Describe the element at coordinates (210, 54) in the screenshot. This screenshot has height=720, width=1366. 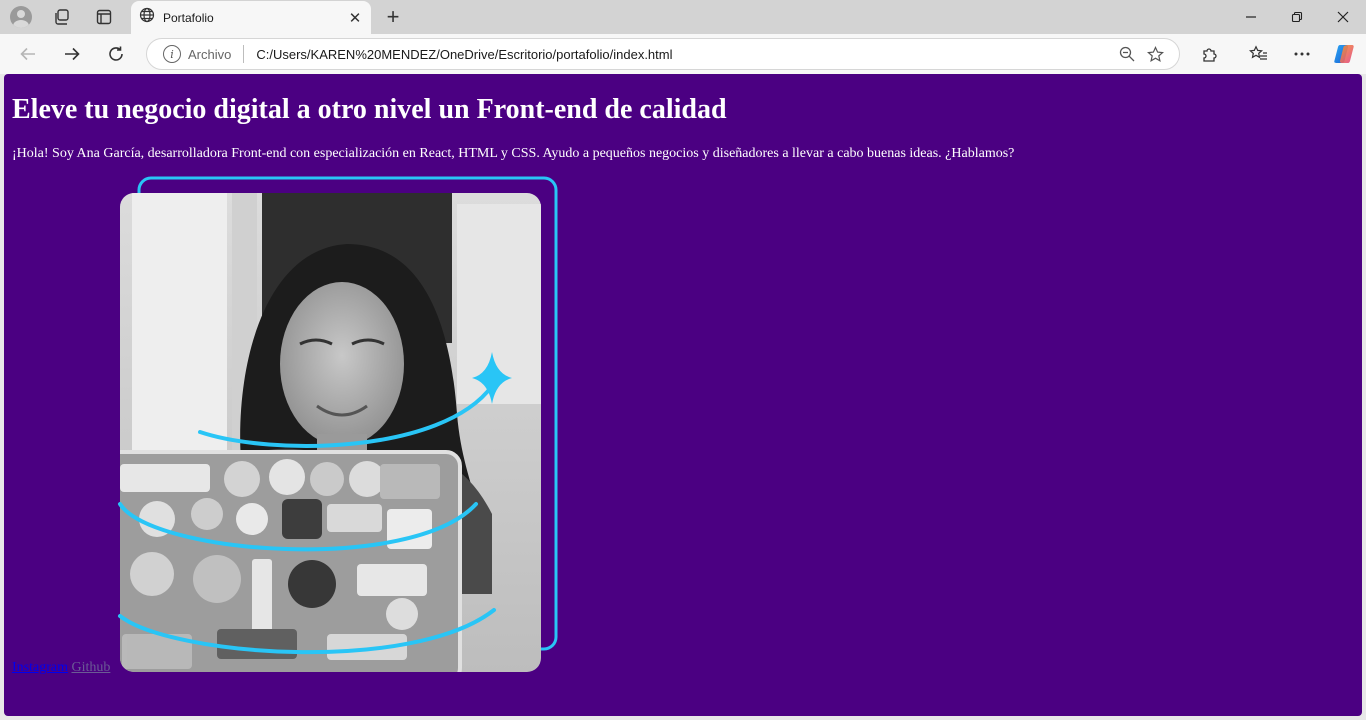
I see `address-scheme-label: Archivo` at that location.